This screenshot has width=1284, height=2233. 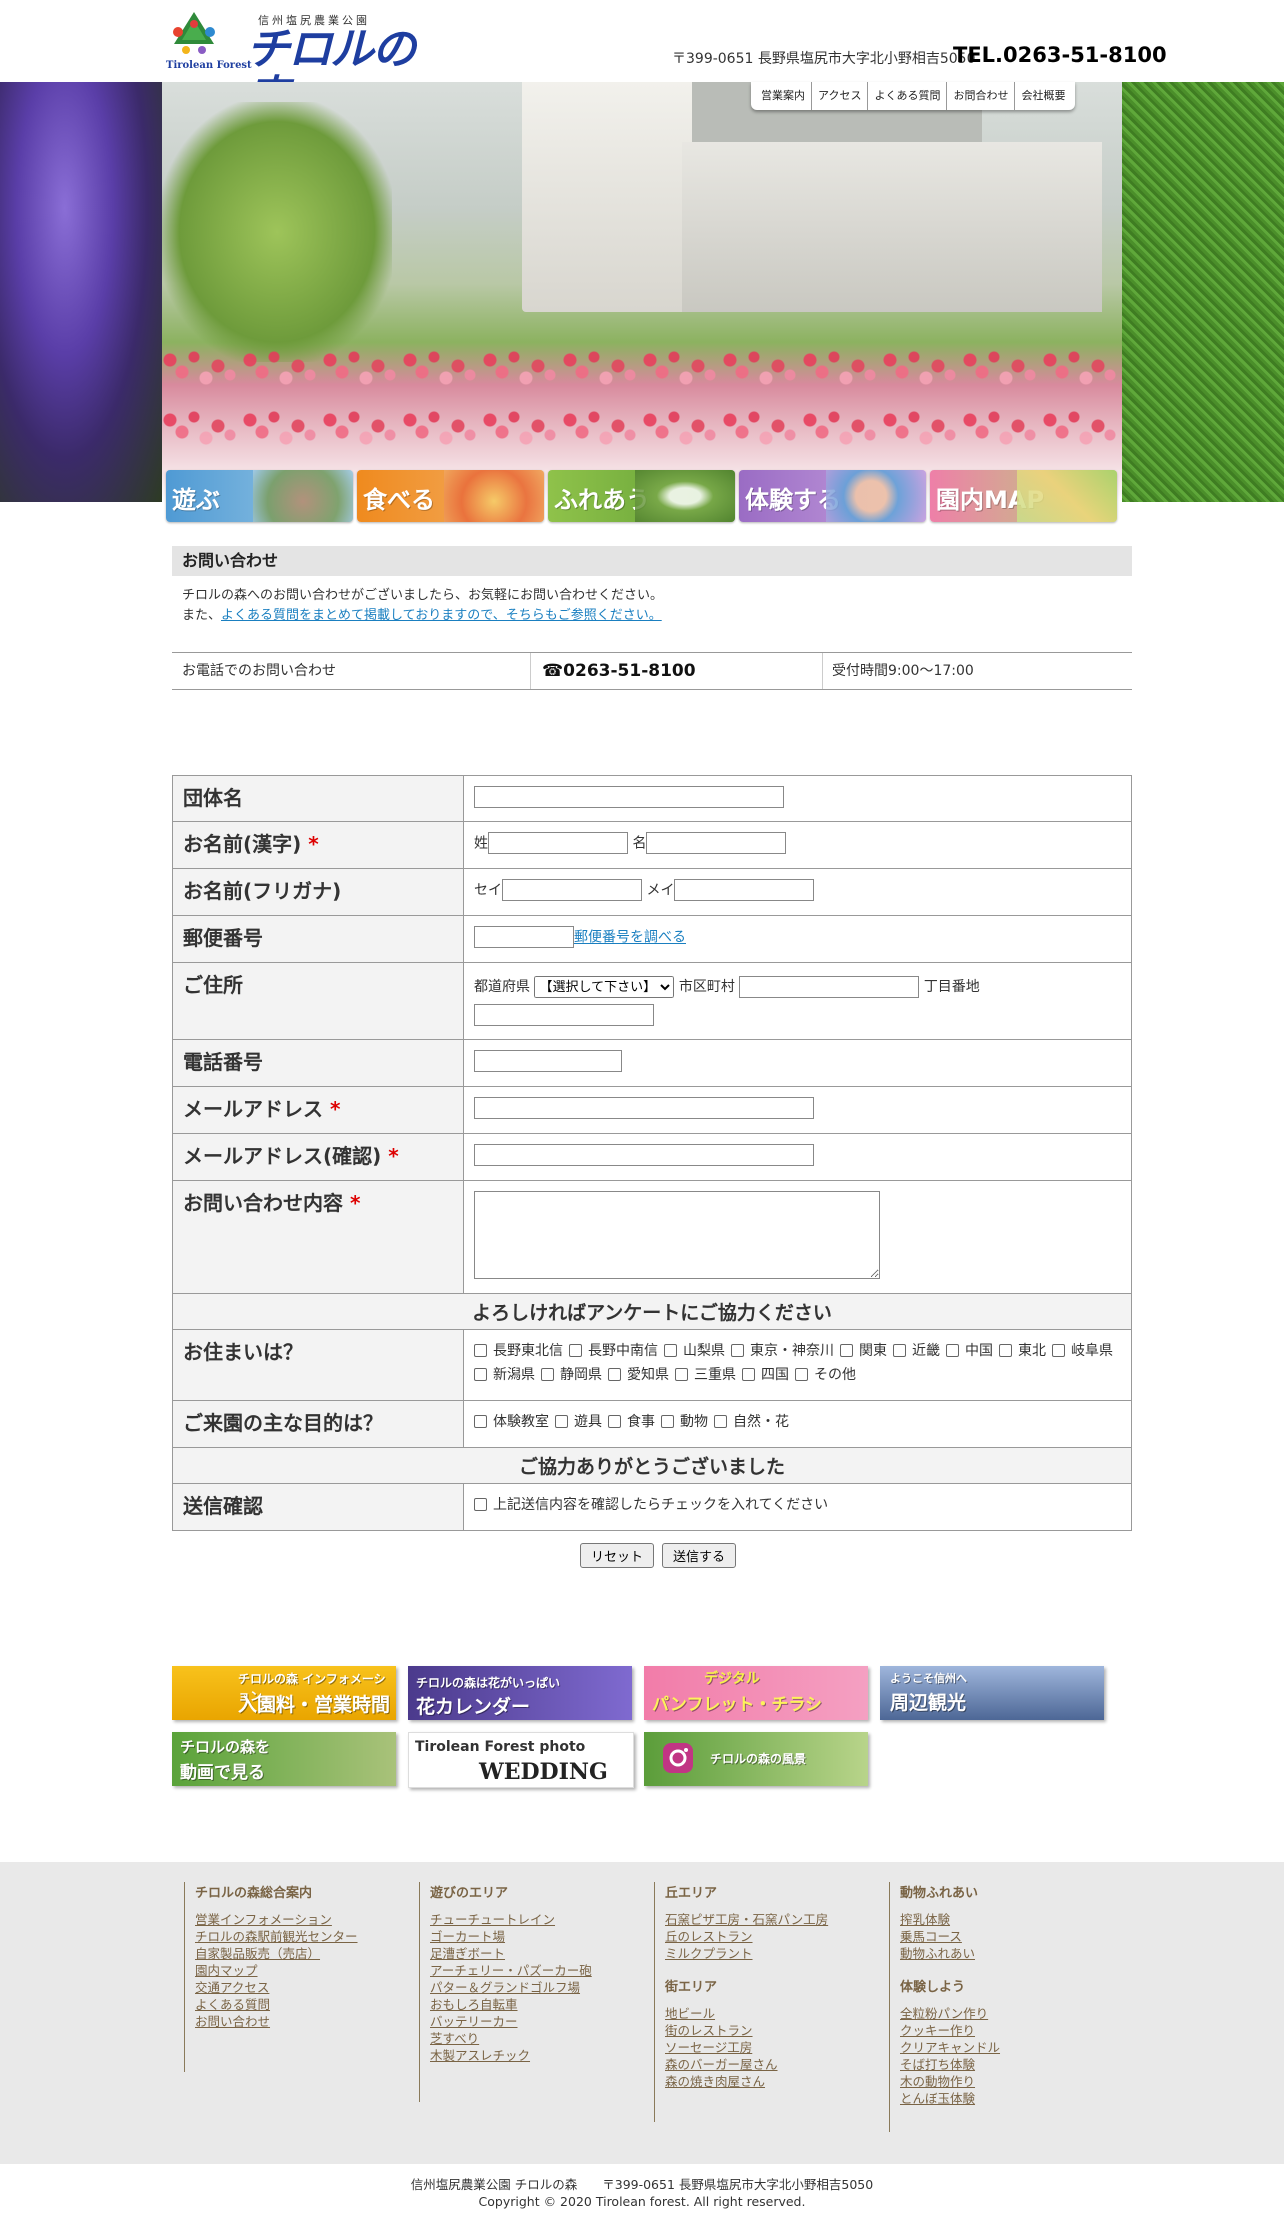 I want to click on banner-wedding: Tirolean Forest photo WEDDING, so click(x=521, y=1760).